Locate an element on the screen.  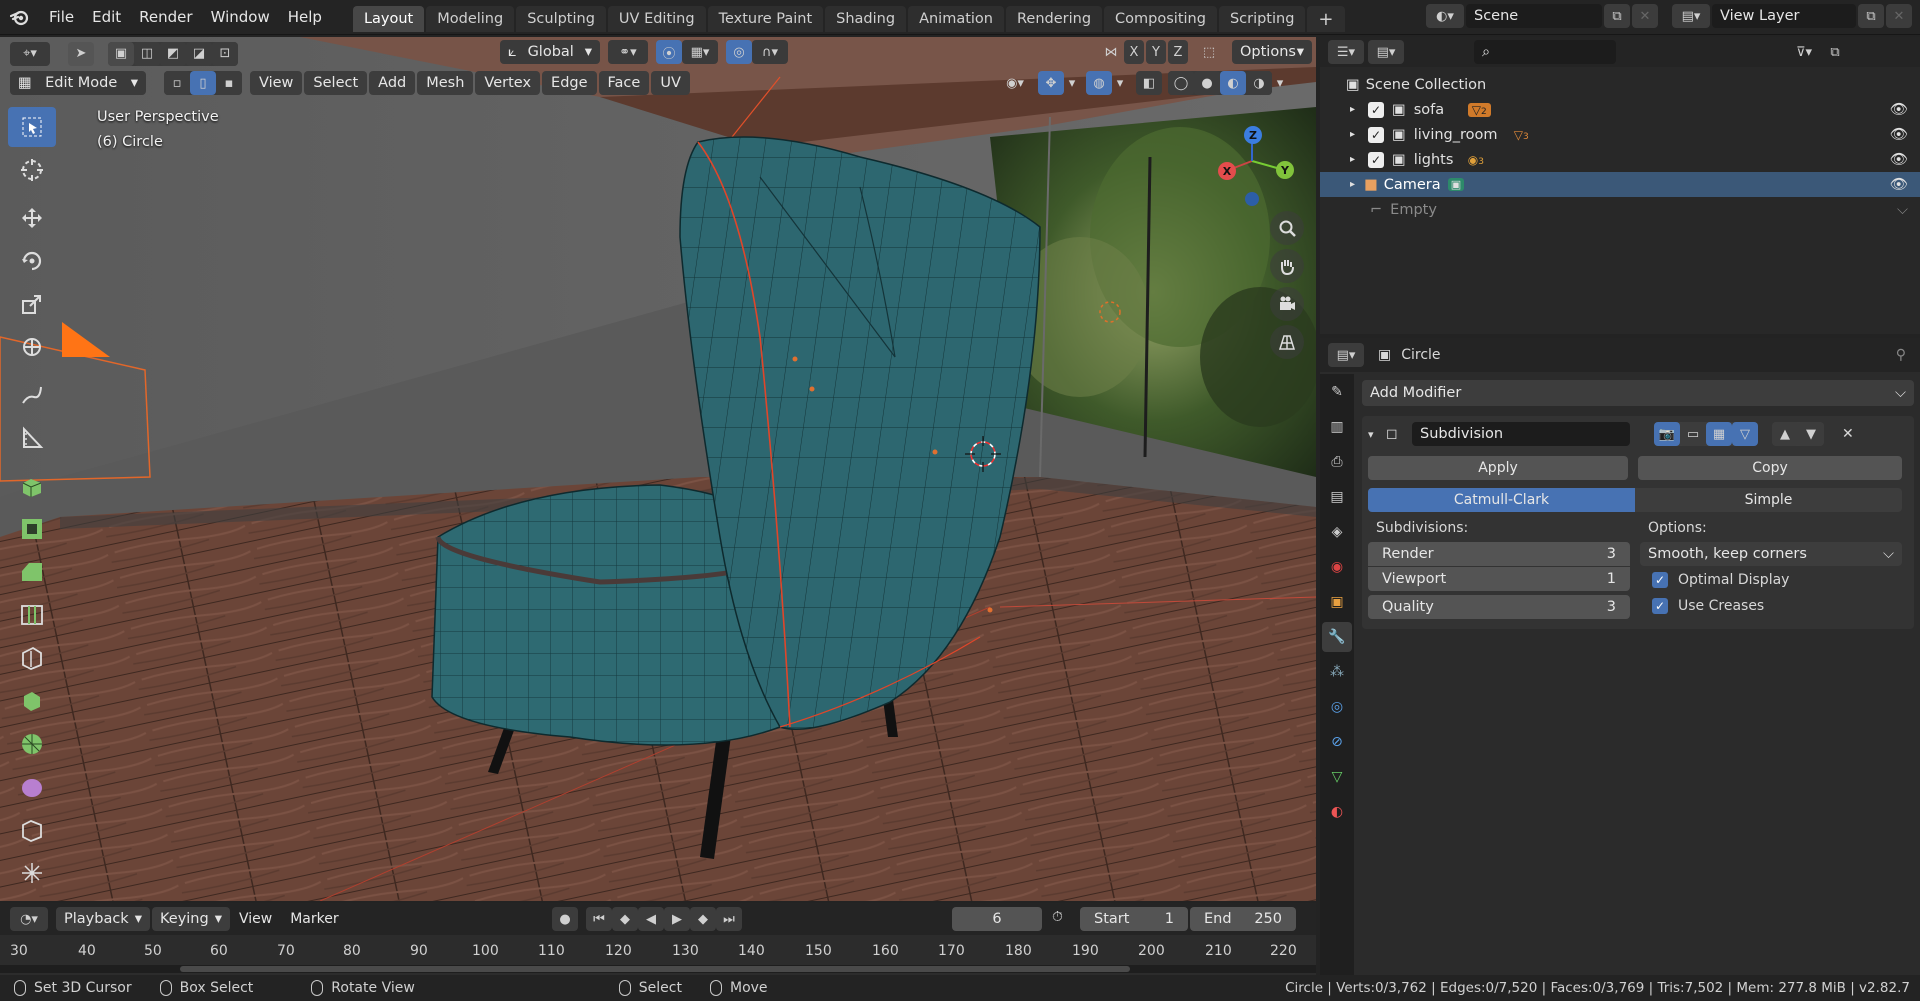
proportional-edit-icon: ◎ is located at coordinates (739, 52).